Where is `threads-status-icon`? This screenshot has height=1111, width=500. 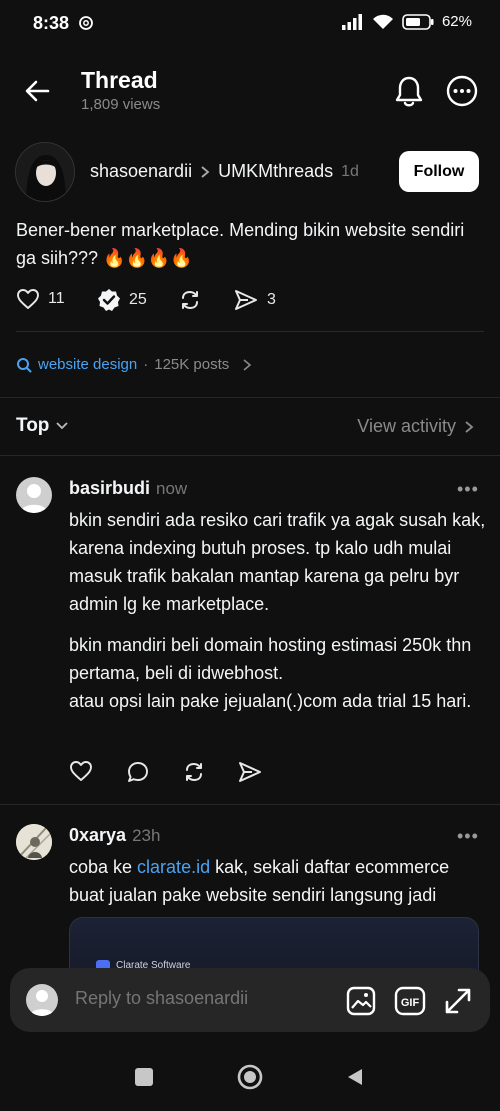
threads-status-icon is located at coordinates (86, 23).